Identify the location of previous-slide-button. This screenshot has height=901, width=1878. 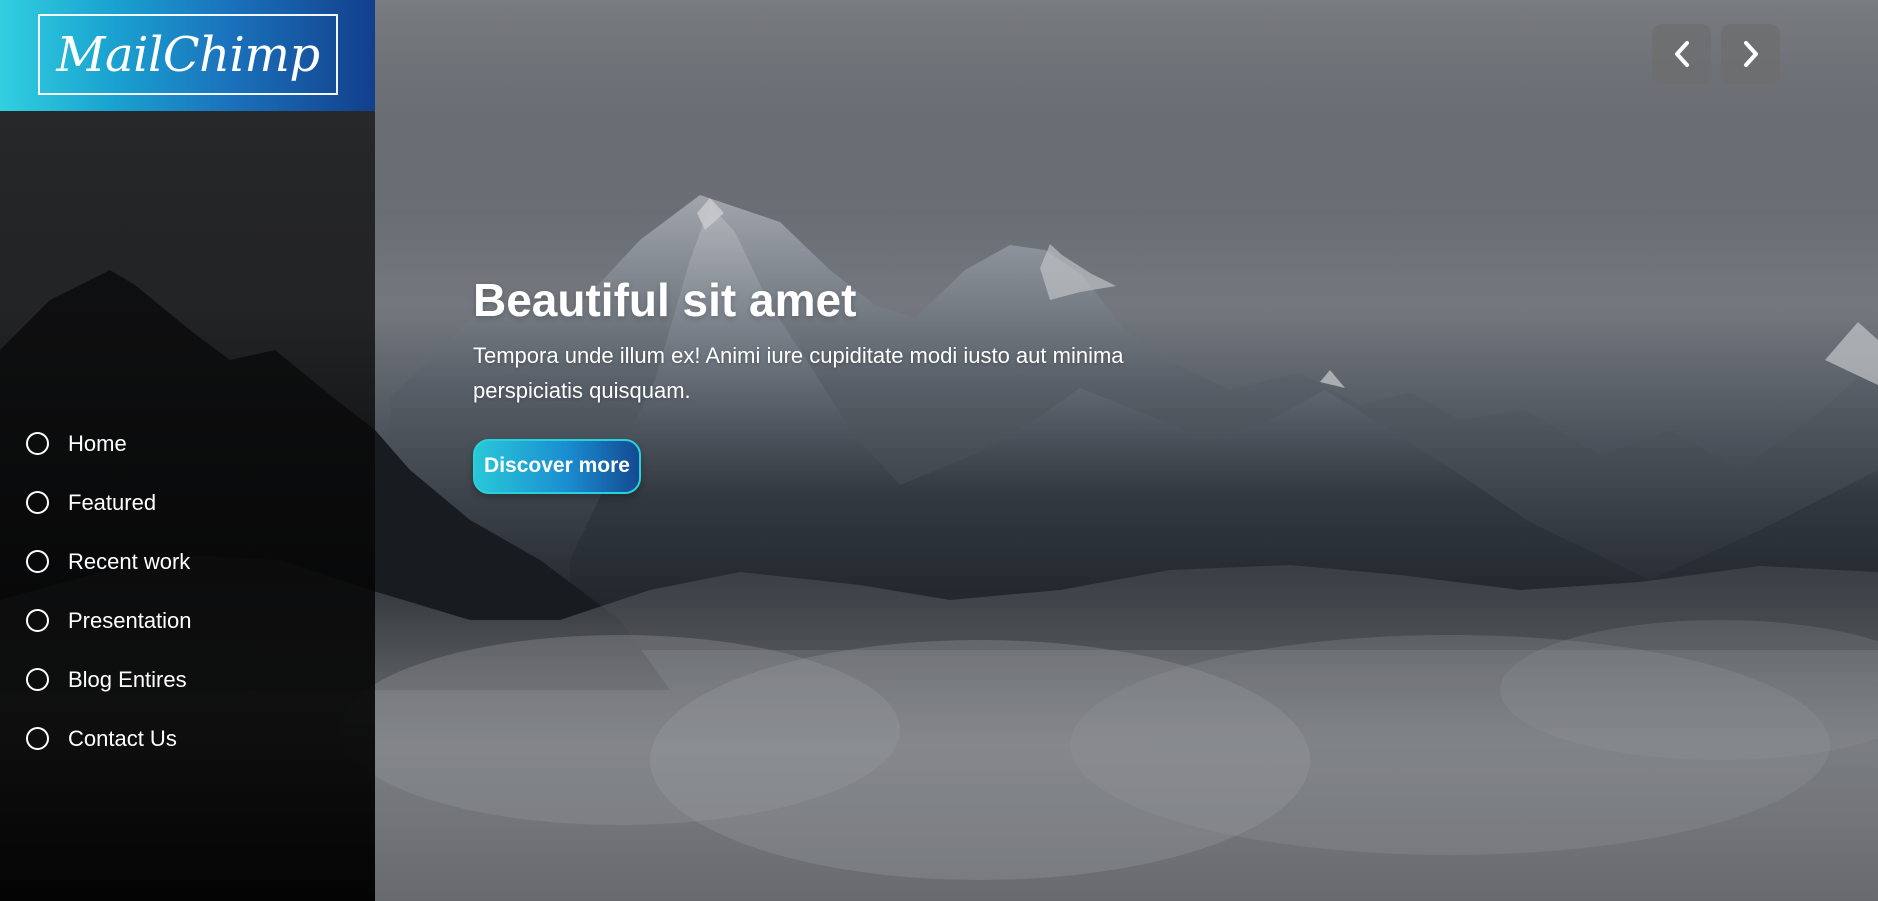
(1681, 54).